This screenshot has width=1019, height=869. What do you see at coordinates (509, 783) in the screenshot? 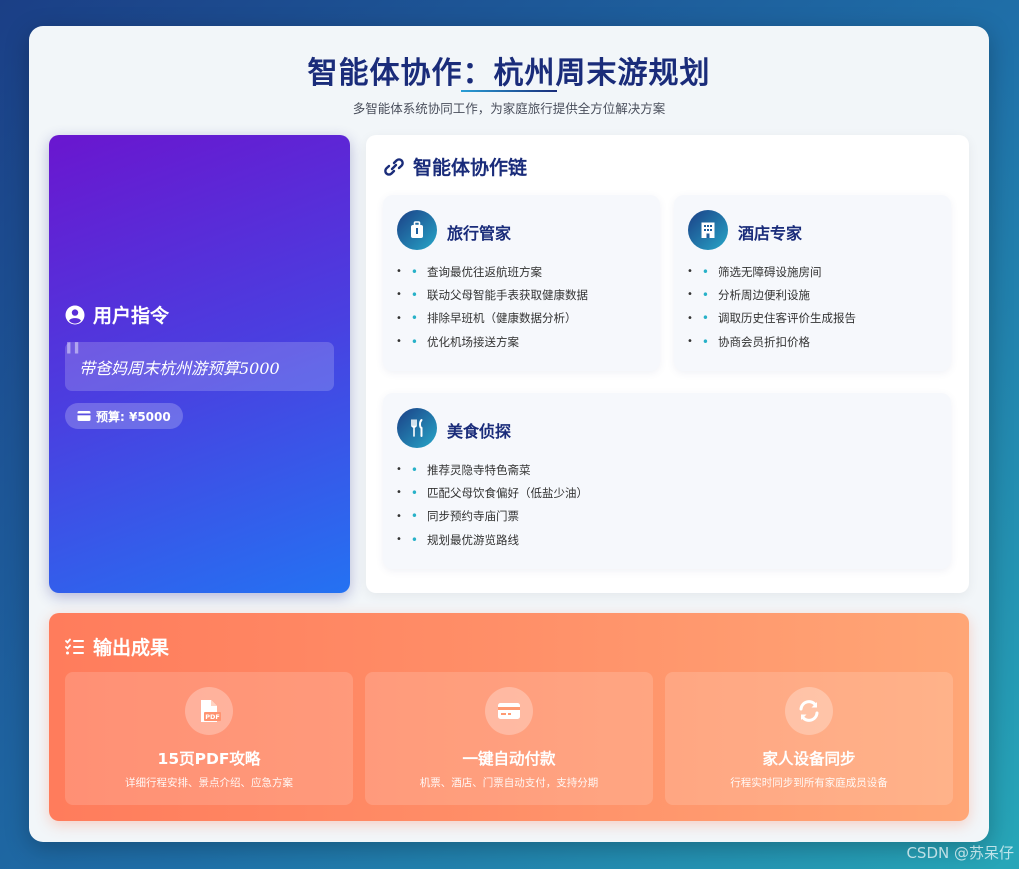
I see `output-card-desc: 机票、酒店、门票自动支付，支持分期` at bounding box center [509, 783].